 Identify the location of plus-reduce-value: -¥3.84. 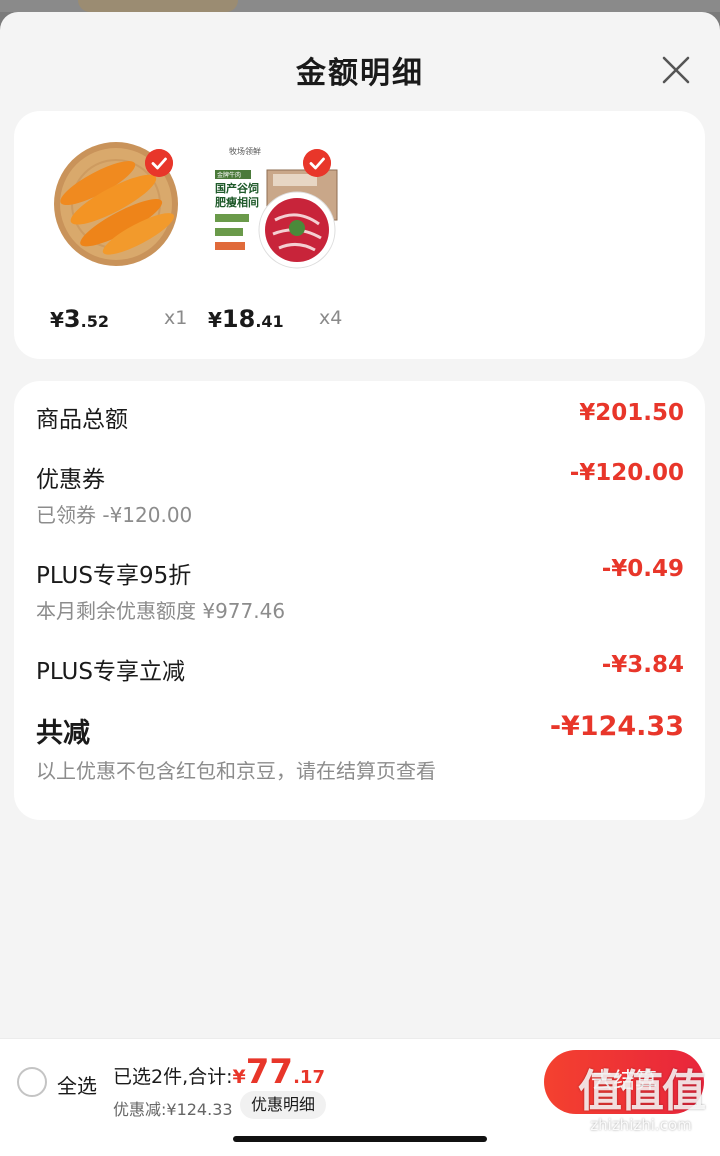
(642, 665).